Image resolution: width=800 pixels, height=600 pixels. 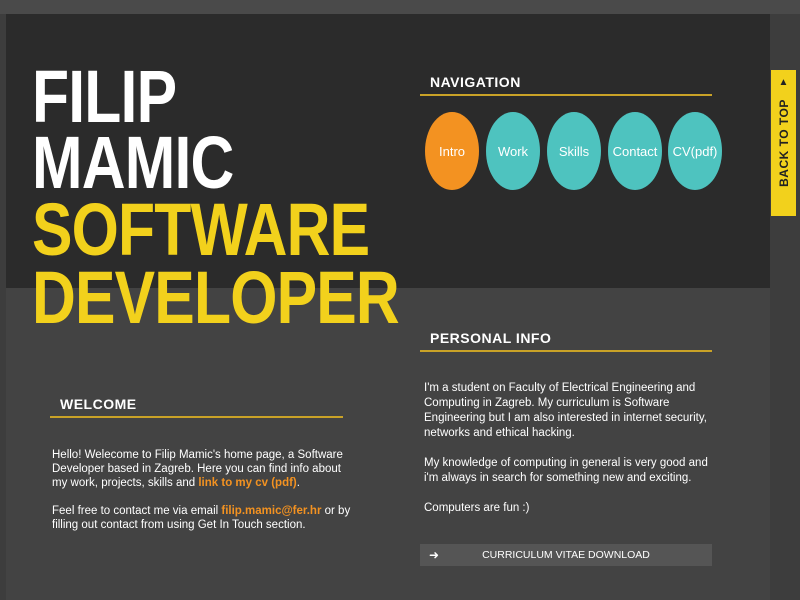 I want to click on contact-text: Feel free to contact me via email, so click(x=137, y=511).